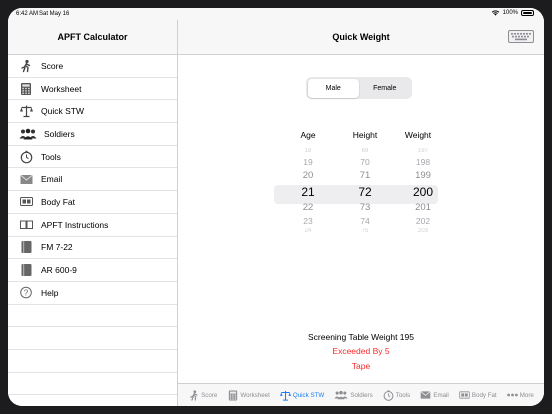 The width and height of the screenshot is (552, 414). I want to click on column-header-weight: Weight, so click(418, 135).